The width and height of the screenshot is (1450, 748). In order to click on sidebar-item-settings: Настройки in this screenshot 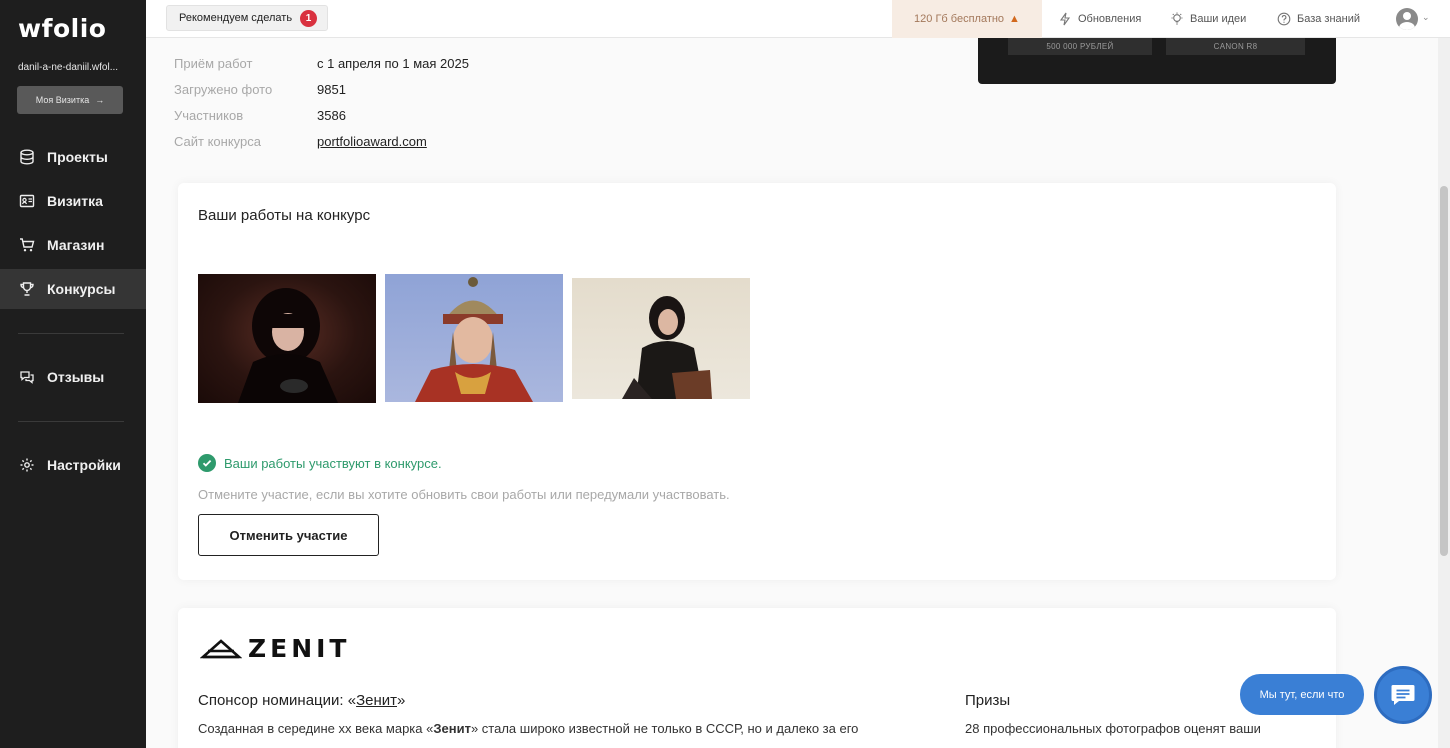, I will do `click(73, 465)`.